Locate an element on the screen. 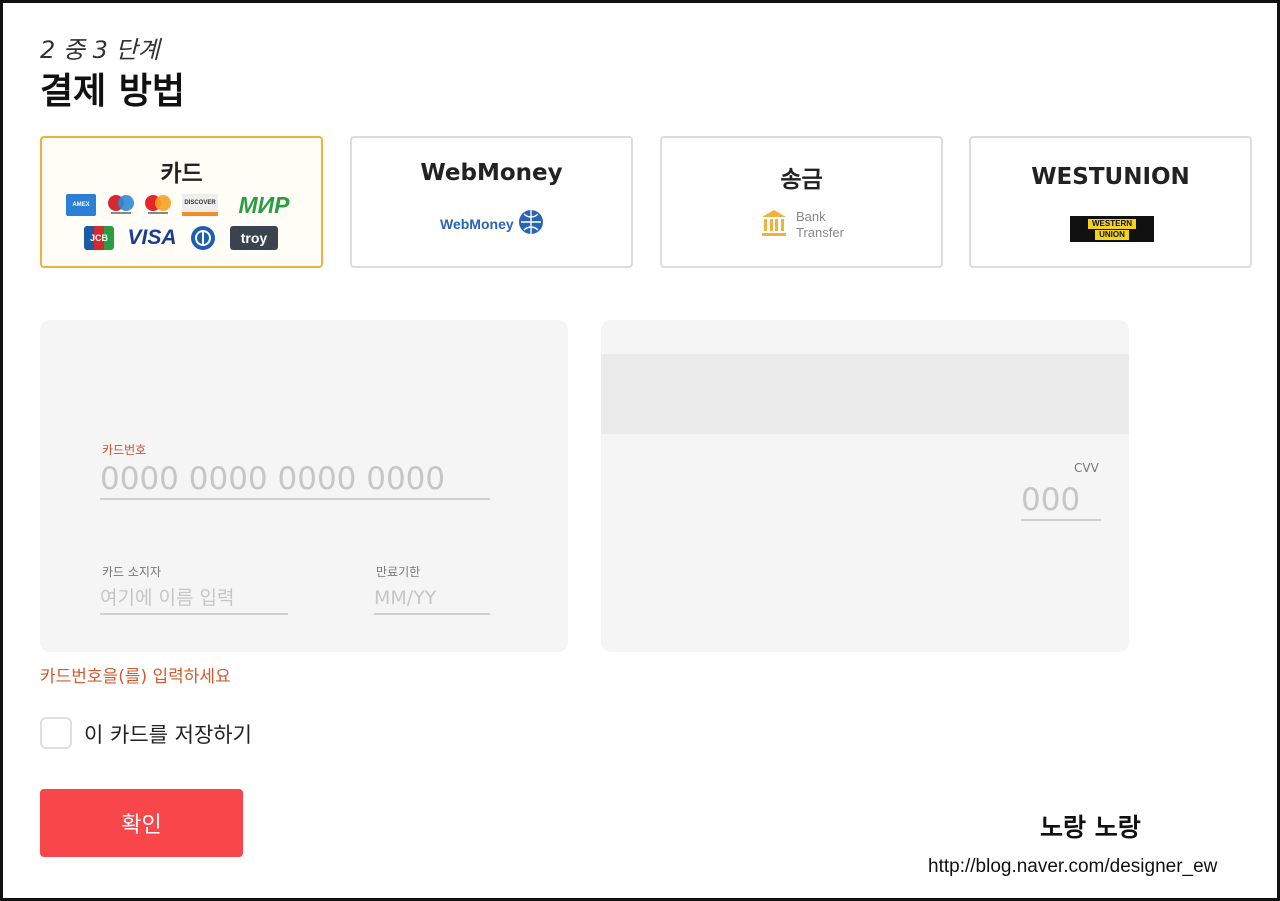 The height and width of the screenshot is (901, 1280). bank-icon is located at coordinates (774, 223).